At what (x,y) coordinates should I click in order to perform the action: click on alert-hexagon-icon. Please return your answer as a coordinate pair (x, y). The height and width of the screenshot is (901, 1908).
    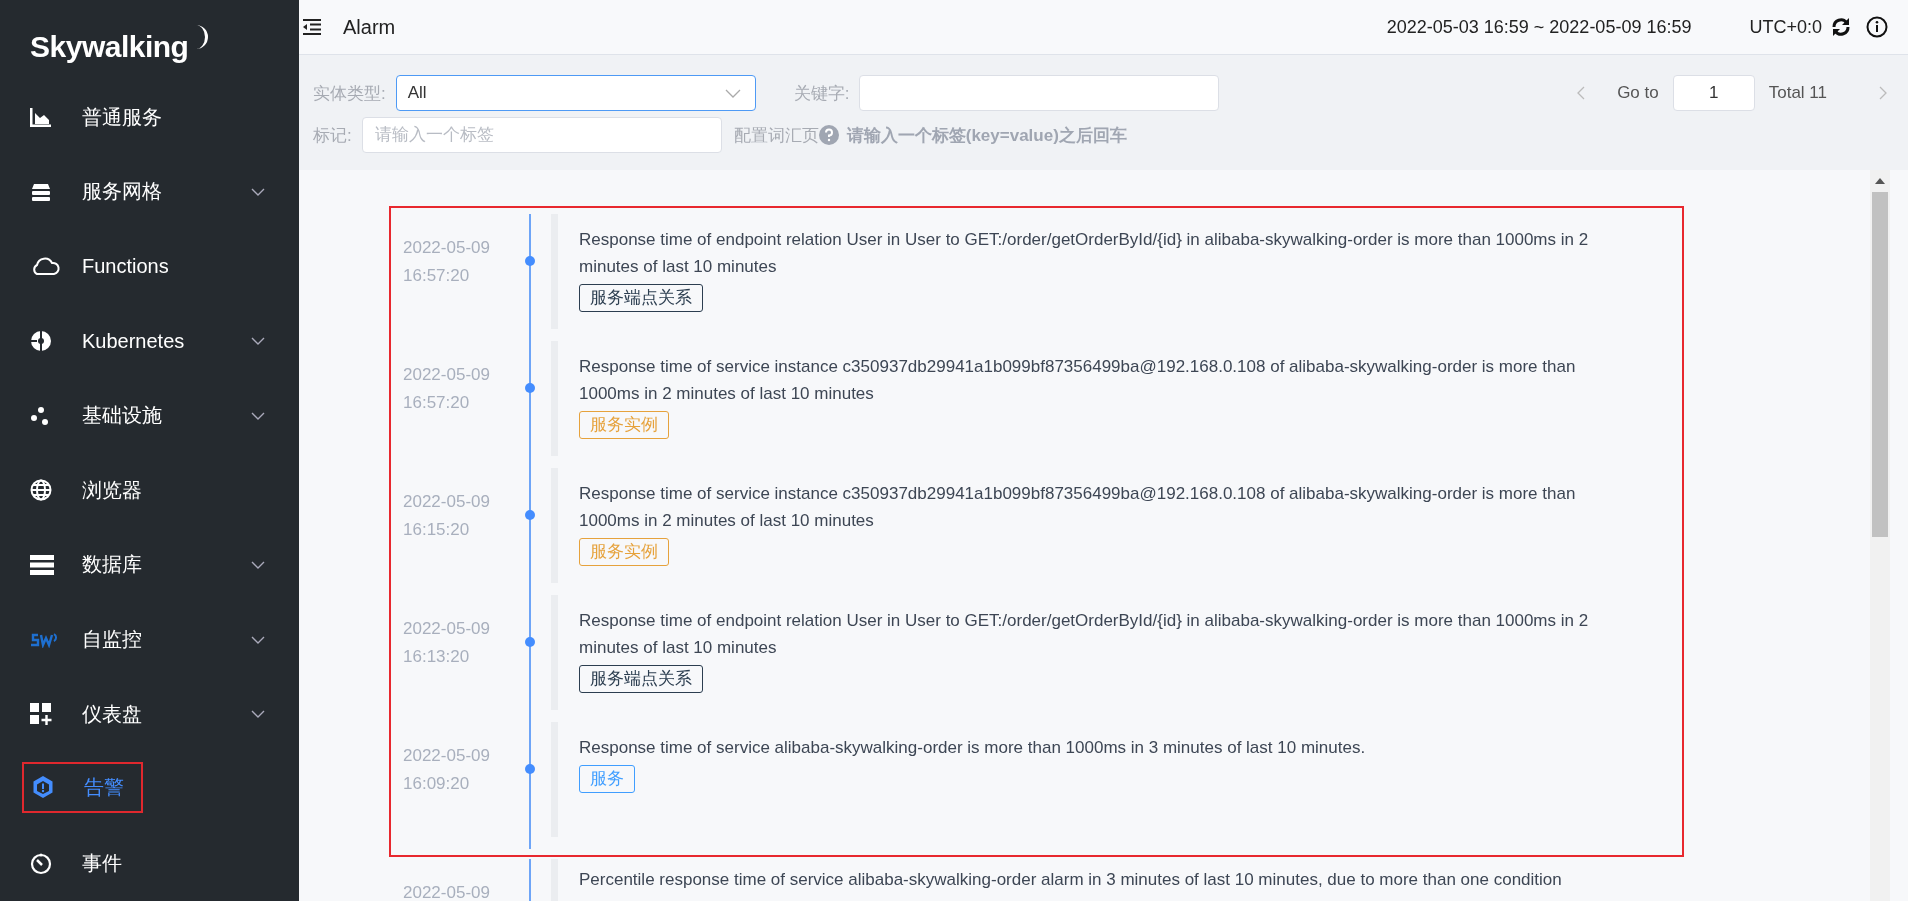
    Looking at the image, I should click on (43, 787).